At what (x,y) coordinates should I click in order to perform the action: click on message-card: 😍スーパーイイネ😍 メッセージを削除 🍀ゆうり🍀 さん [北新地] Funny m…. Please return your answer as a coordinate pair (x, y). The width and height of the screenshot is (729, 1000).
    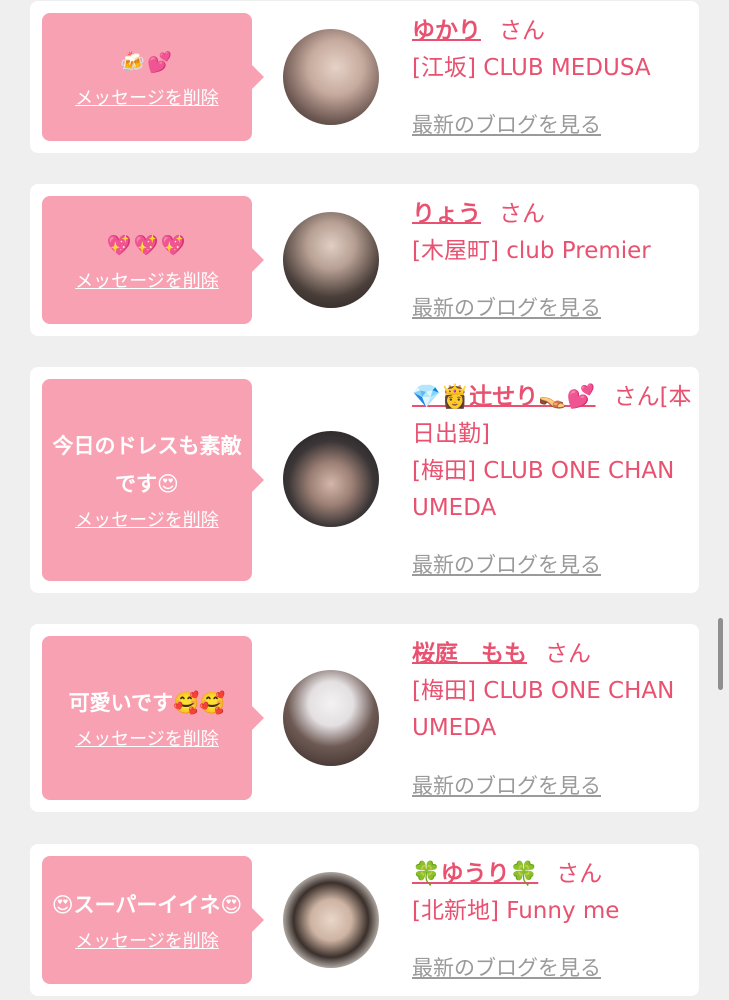
    Looking at the image, I should click on (364, 920).